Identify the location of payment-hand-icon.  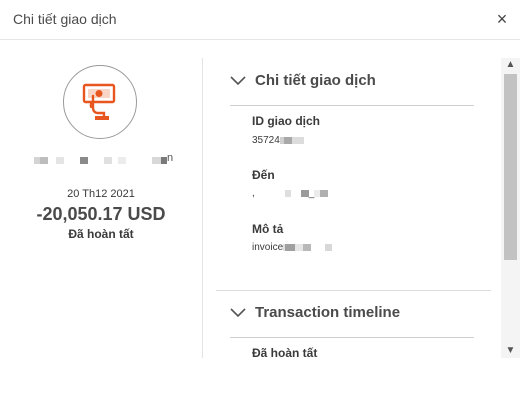
(99, 101).